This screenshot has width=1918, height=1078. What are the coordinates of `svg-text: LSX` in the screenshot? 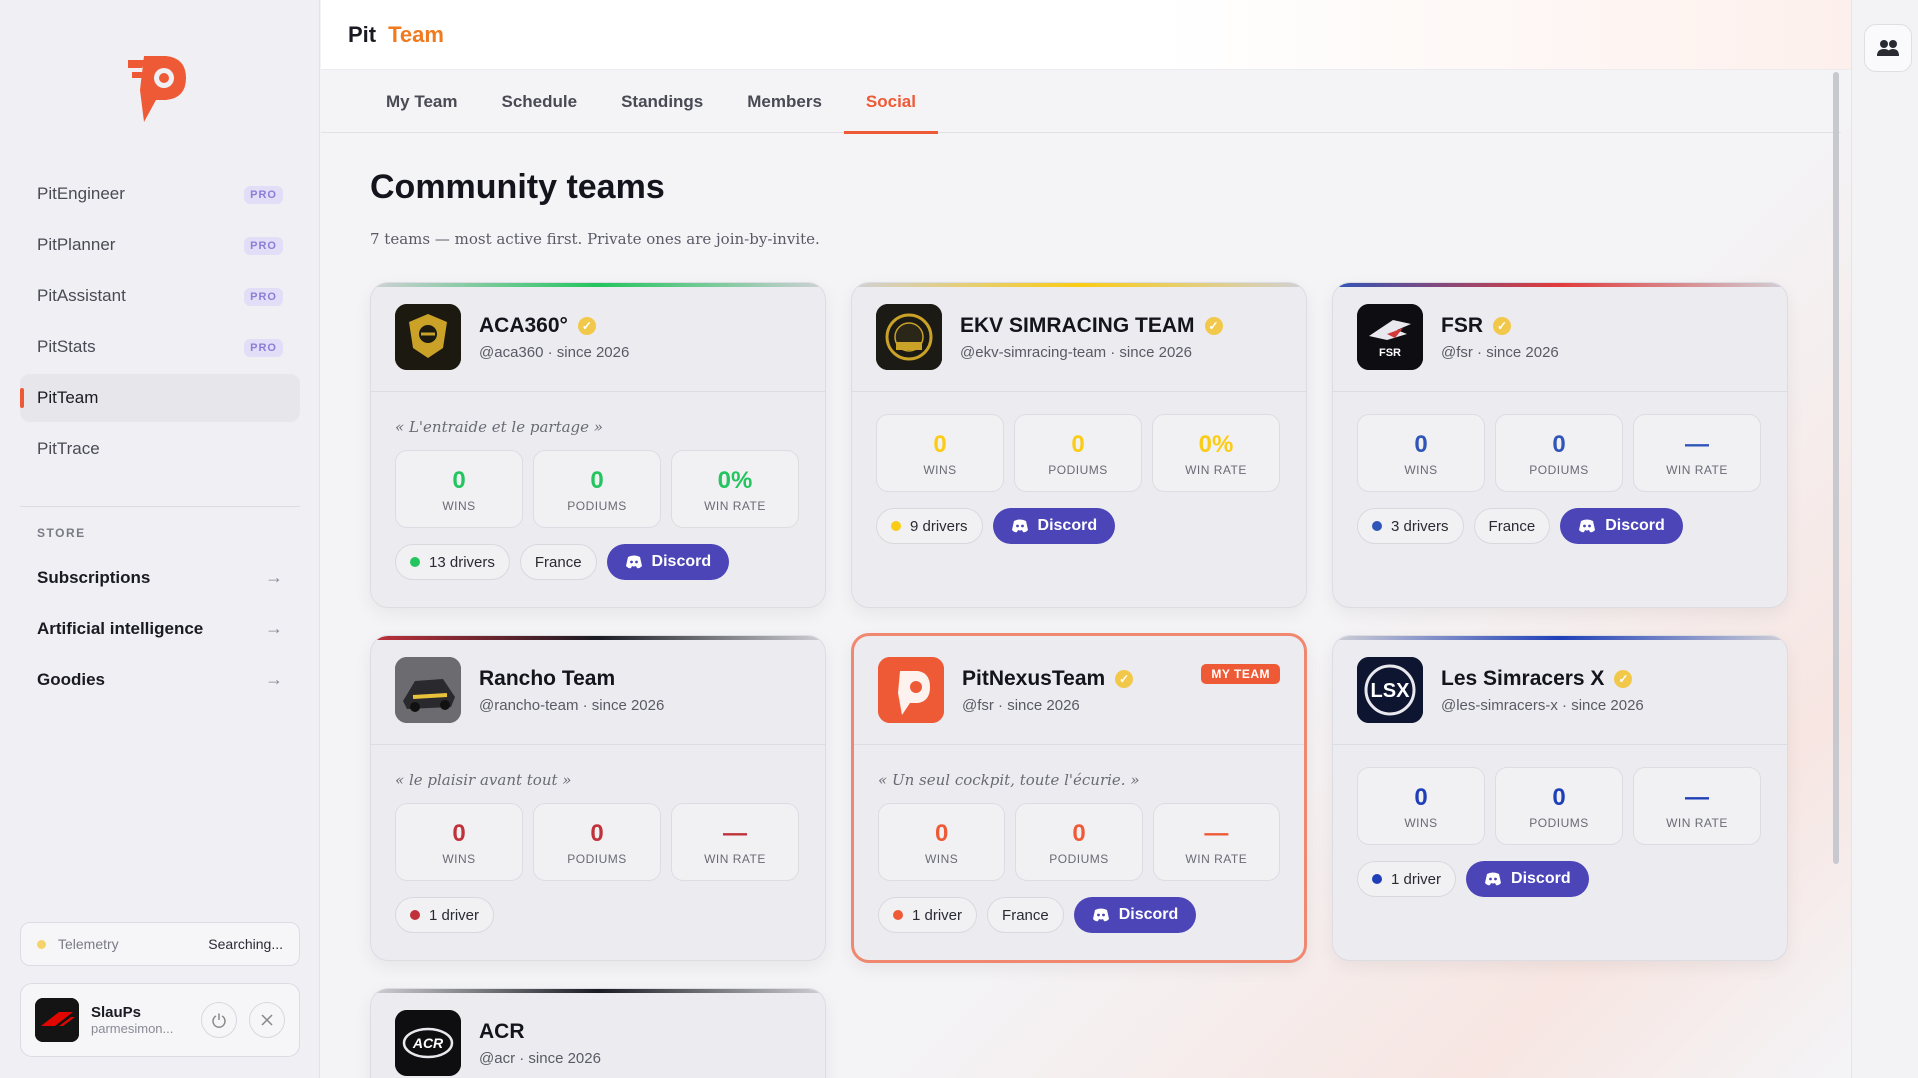 It's located at (1391, 691).